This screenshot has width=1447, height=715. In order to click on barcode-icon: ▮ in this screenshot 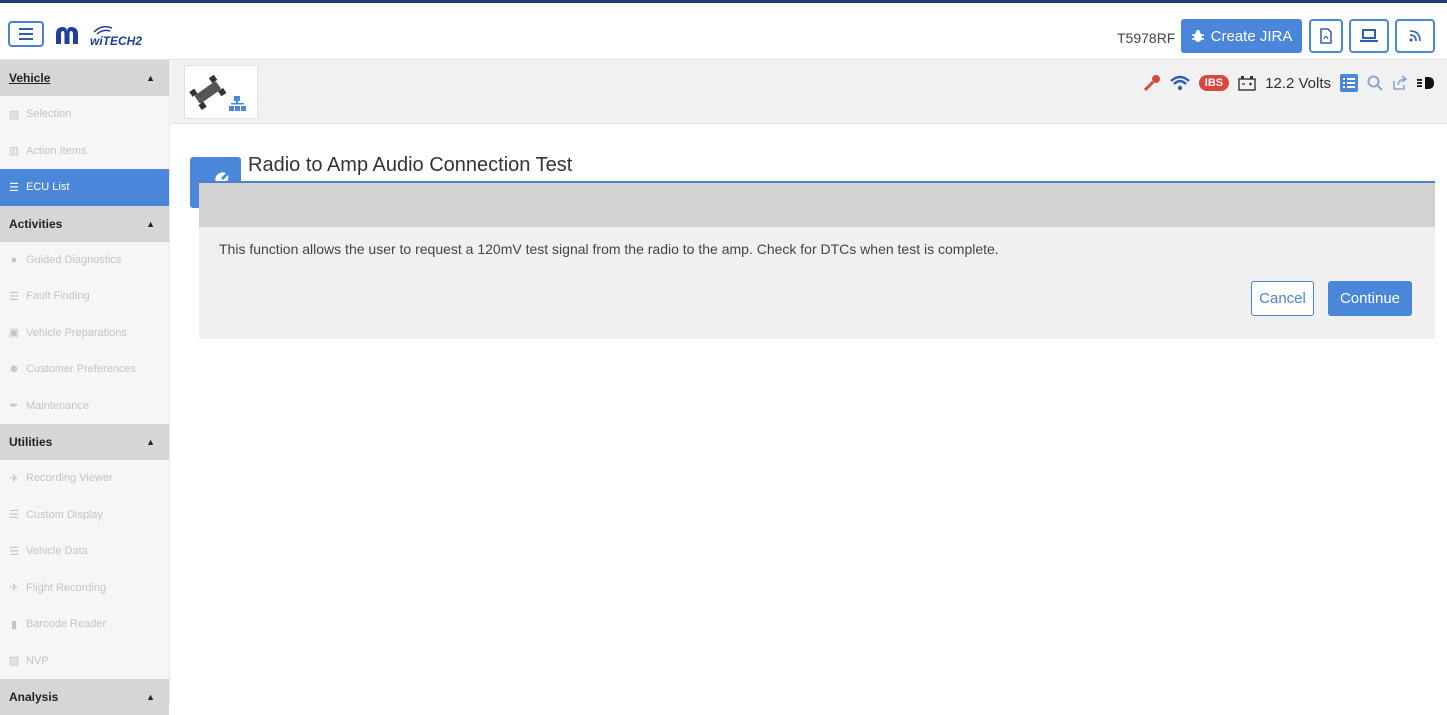, I will do `click(14, 624)`.